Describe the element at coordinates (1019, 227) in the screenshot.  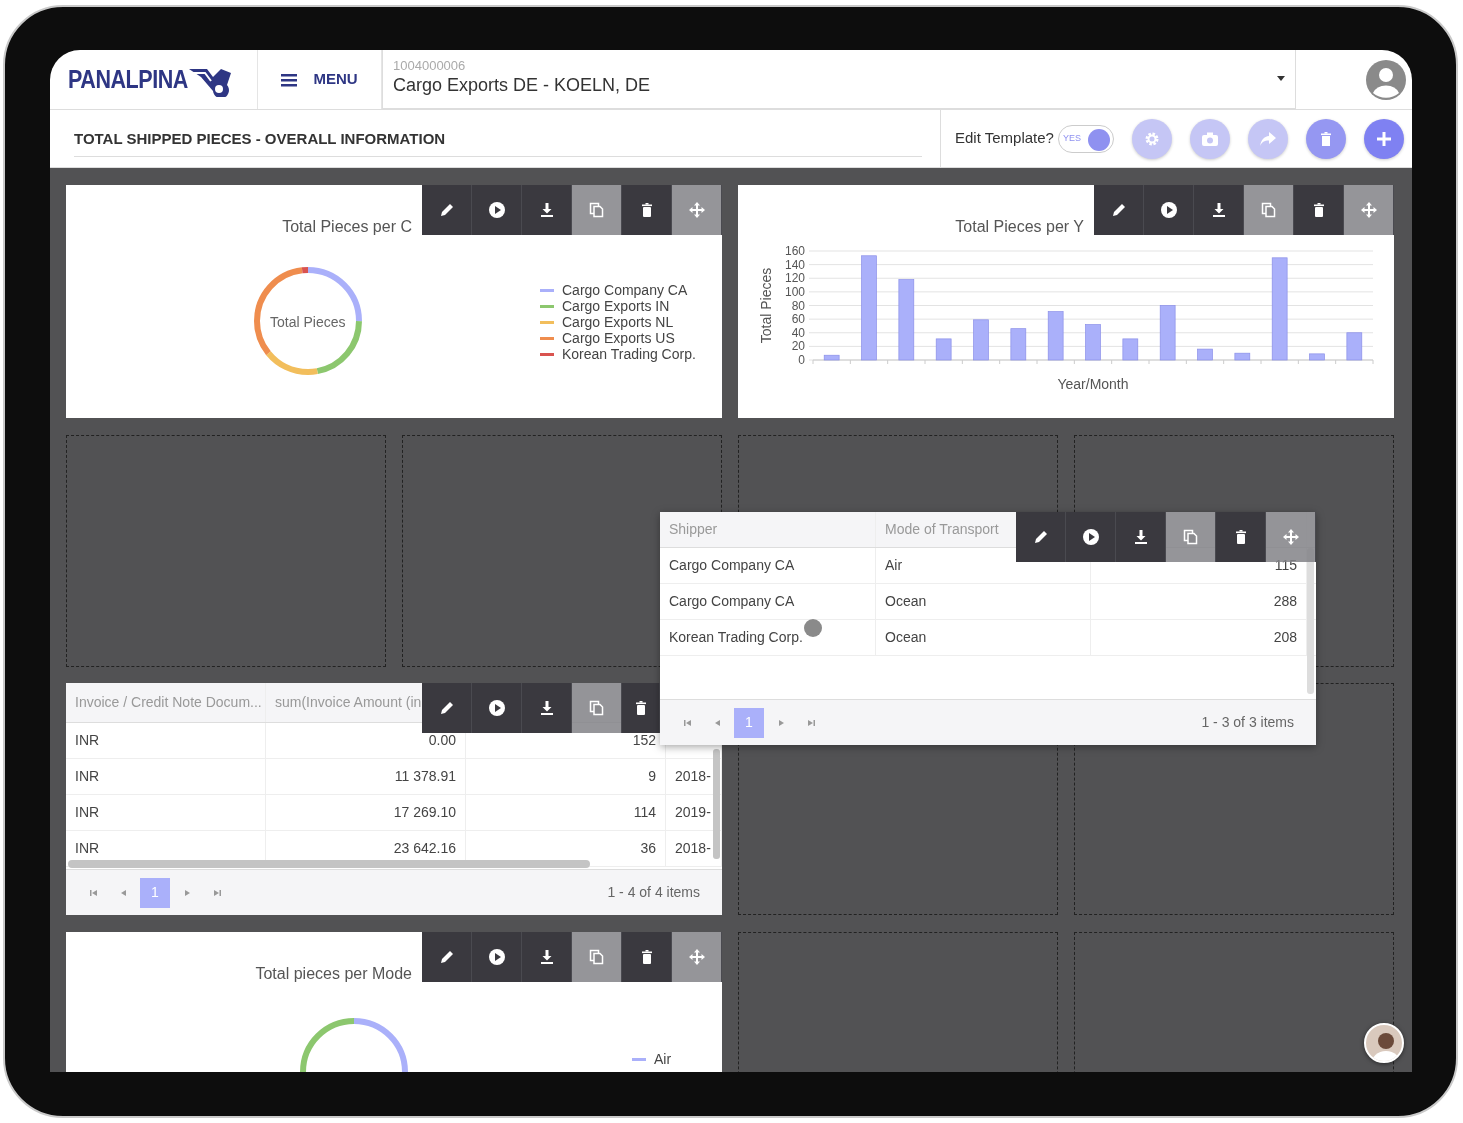
I see `chart-title: Total Pieces per Y` at that location.